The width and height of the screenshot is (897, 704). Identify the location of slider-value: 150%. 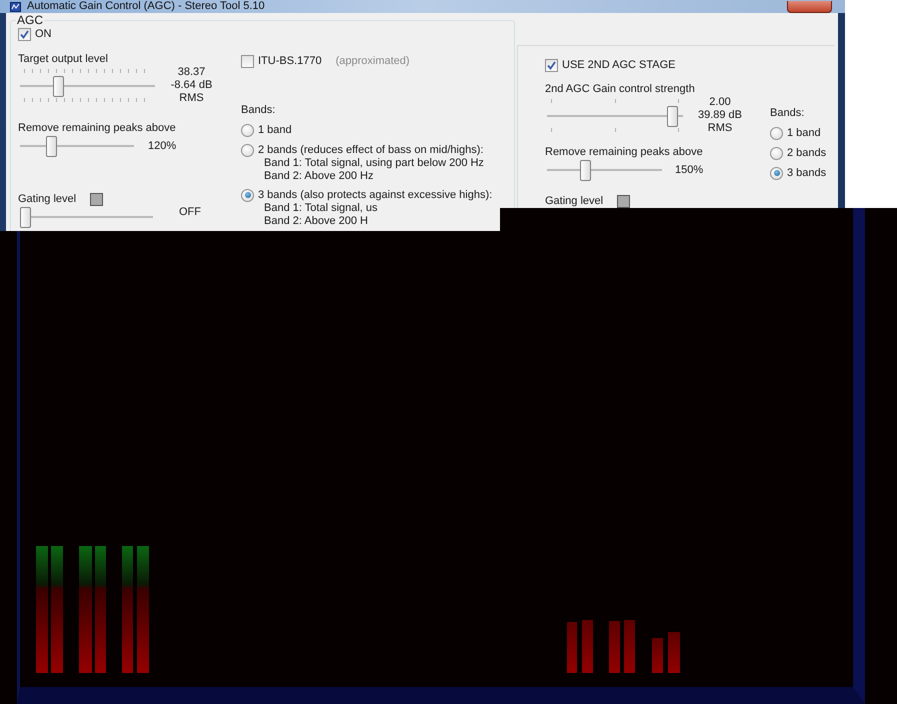
(689, 170).